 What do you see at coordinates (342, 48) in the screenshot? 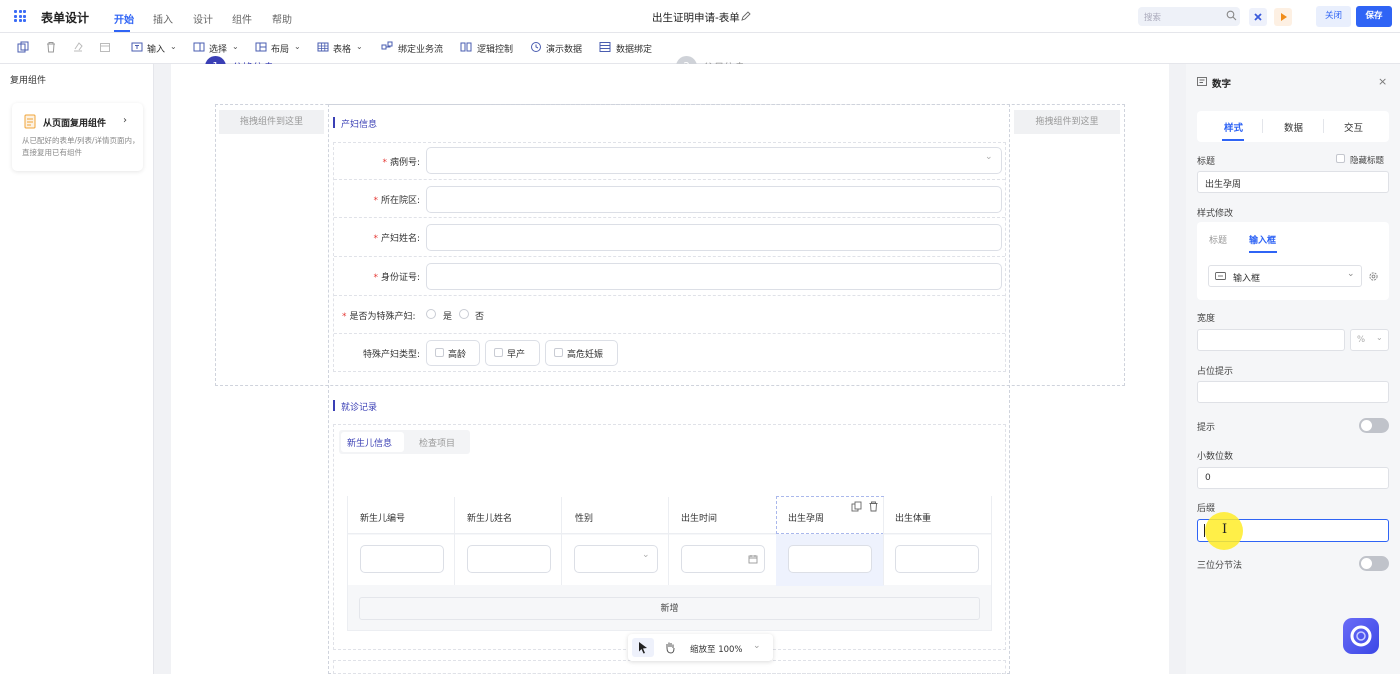
I see `toolbar-table-label: 表格` at bounding box center [342, 48].